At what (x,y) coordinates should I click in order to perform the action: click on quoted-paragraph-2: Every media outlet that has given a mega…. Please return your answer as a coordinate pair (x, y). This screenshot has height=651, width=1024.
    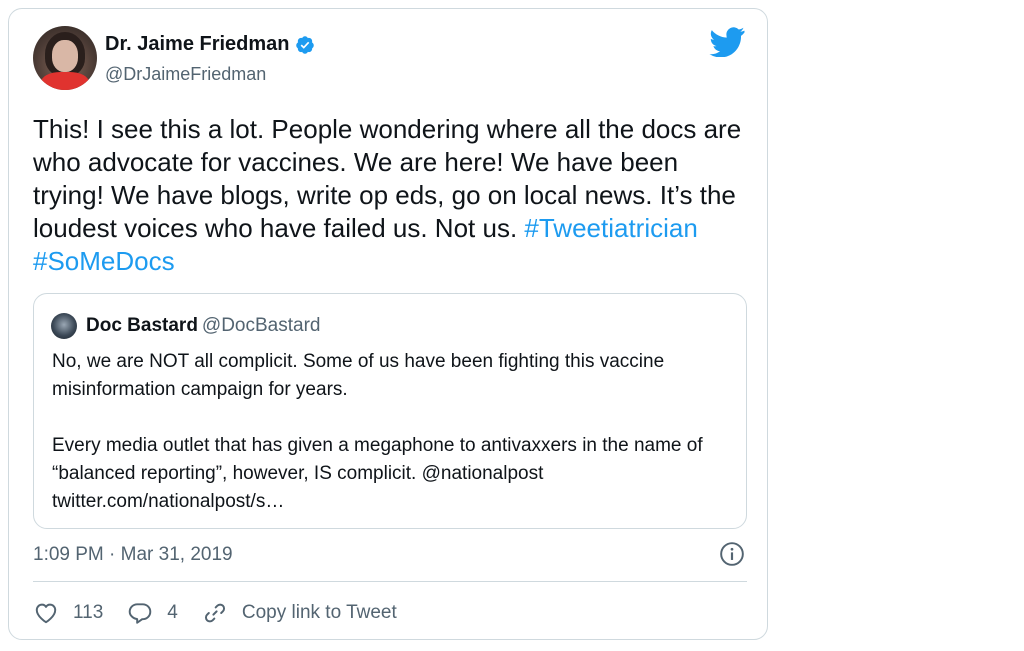
    Looking at the image, I should click on (397, 474).